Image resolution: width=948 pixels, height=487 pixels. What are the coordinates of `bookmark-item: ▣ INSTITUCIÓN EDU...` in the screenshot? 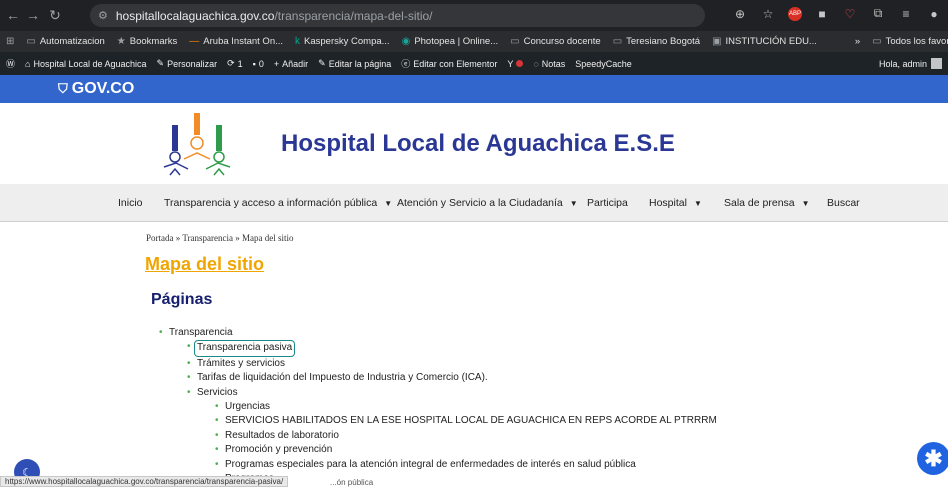 It's located at (764, 41).